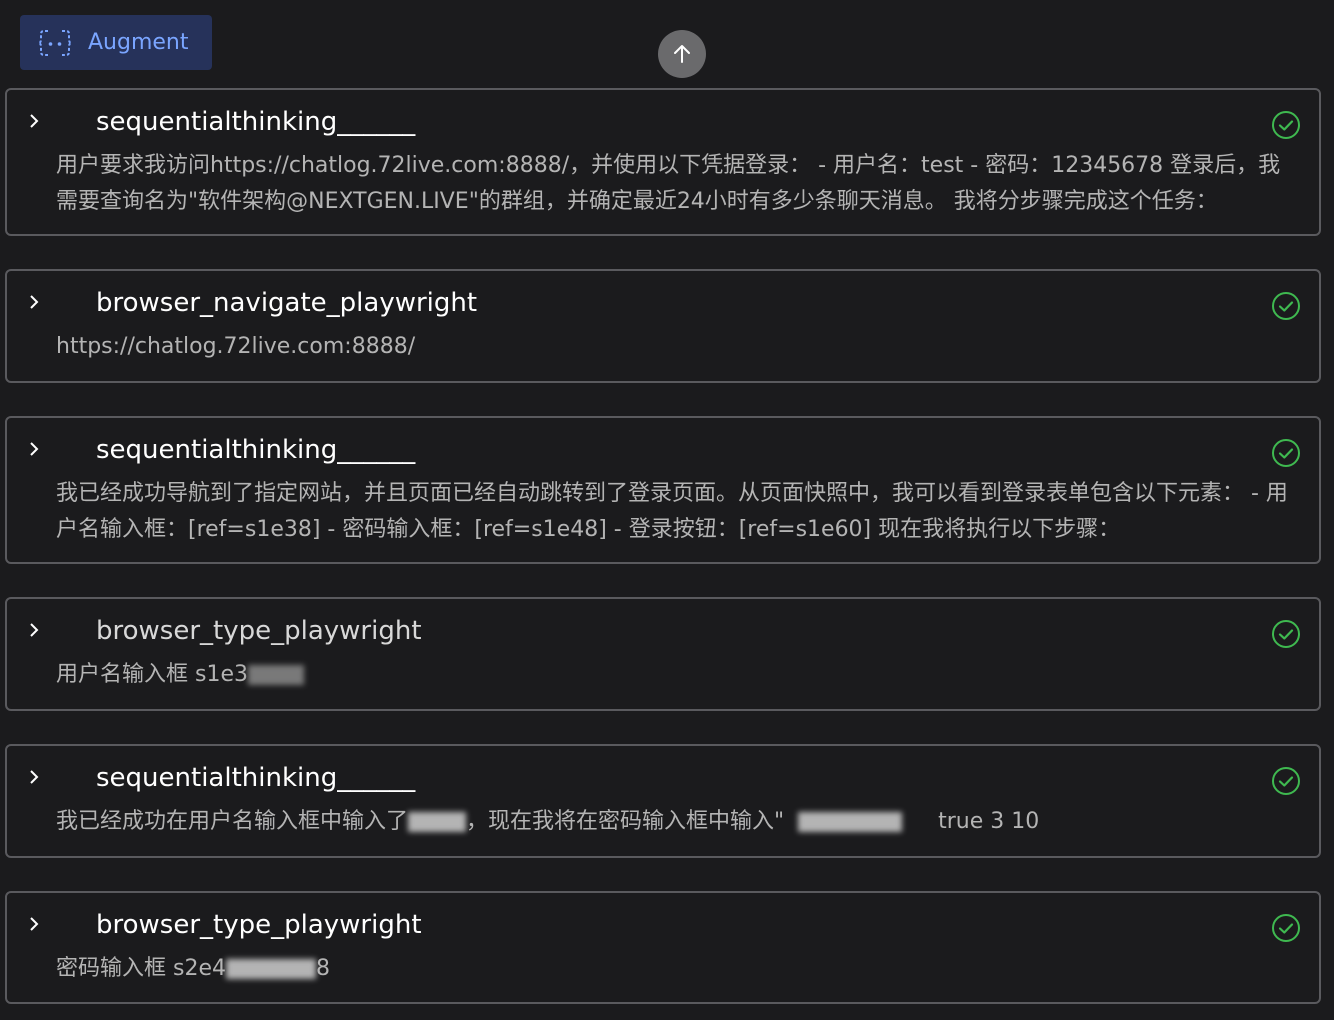 The image size is (1334, 1020). What do you see at coordinates (55, 42) in the screenshot?
I see `augment-bracket-icon` at bounding box center [55, 42].